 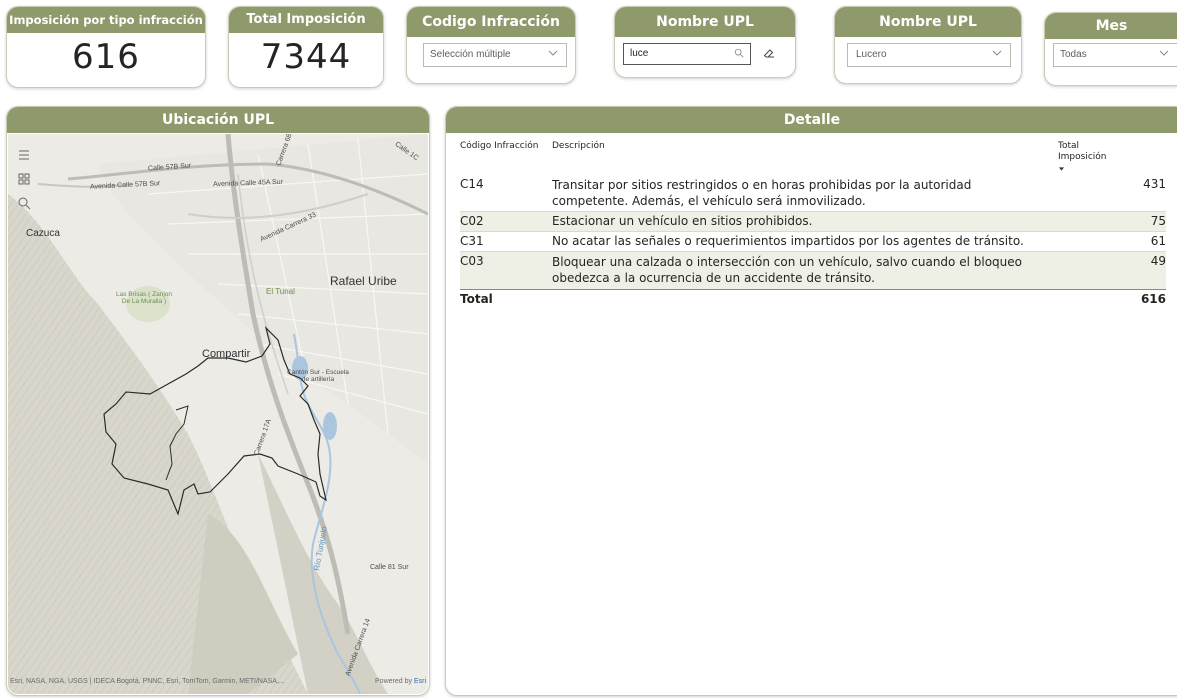 What do you see at coordinates (280, 291) in the screenshot?
I see `map-label-tunal: El Tunal` at bounding box center [280, 291].